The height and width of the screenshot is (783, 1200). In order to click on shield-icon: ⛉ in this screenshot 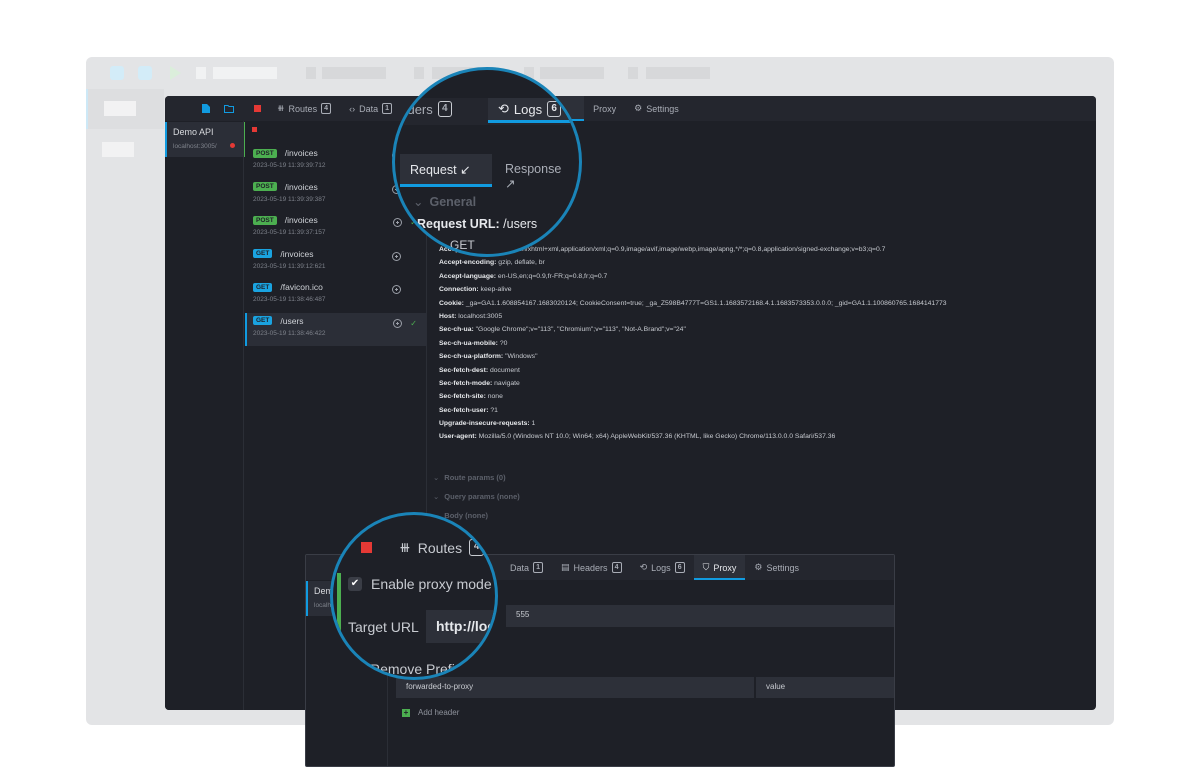, I will do `click(706, 567)`.